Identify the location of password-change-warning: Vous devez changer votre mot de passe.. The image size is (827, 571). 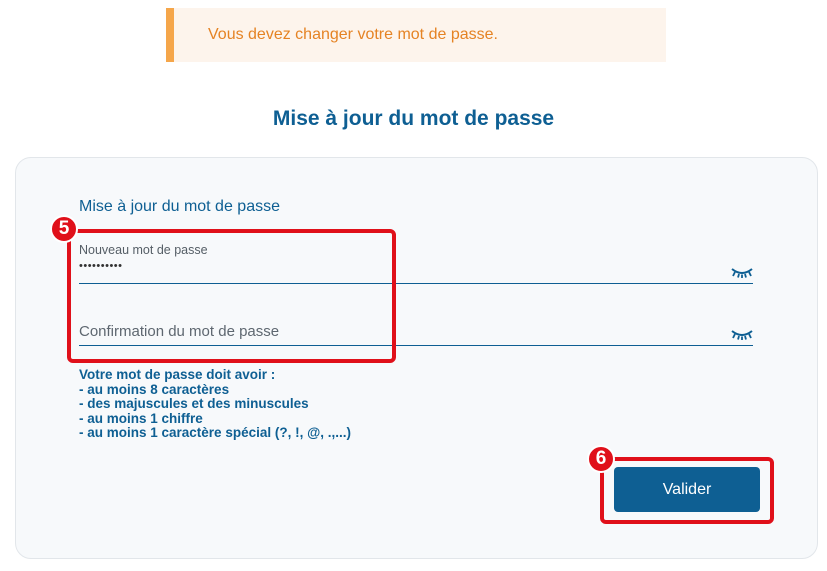
(416, 35).